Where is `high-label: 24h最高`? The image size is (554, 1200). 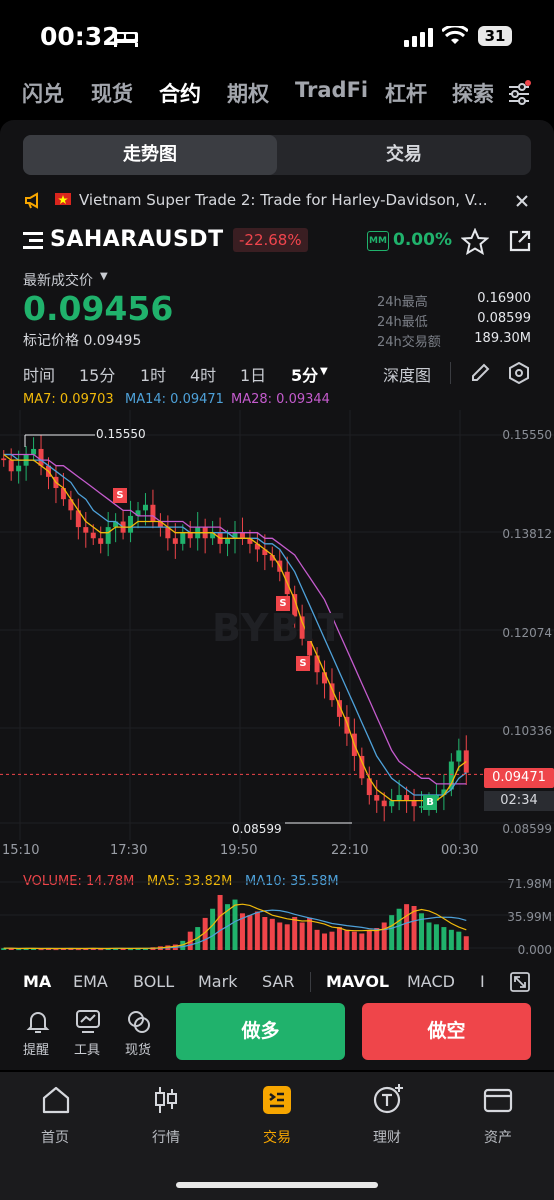
high-label: 24h最高 is located at coordinates (402, 302).